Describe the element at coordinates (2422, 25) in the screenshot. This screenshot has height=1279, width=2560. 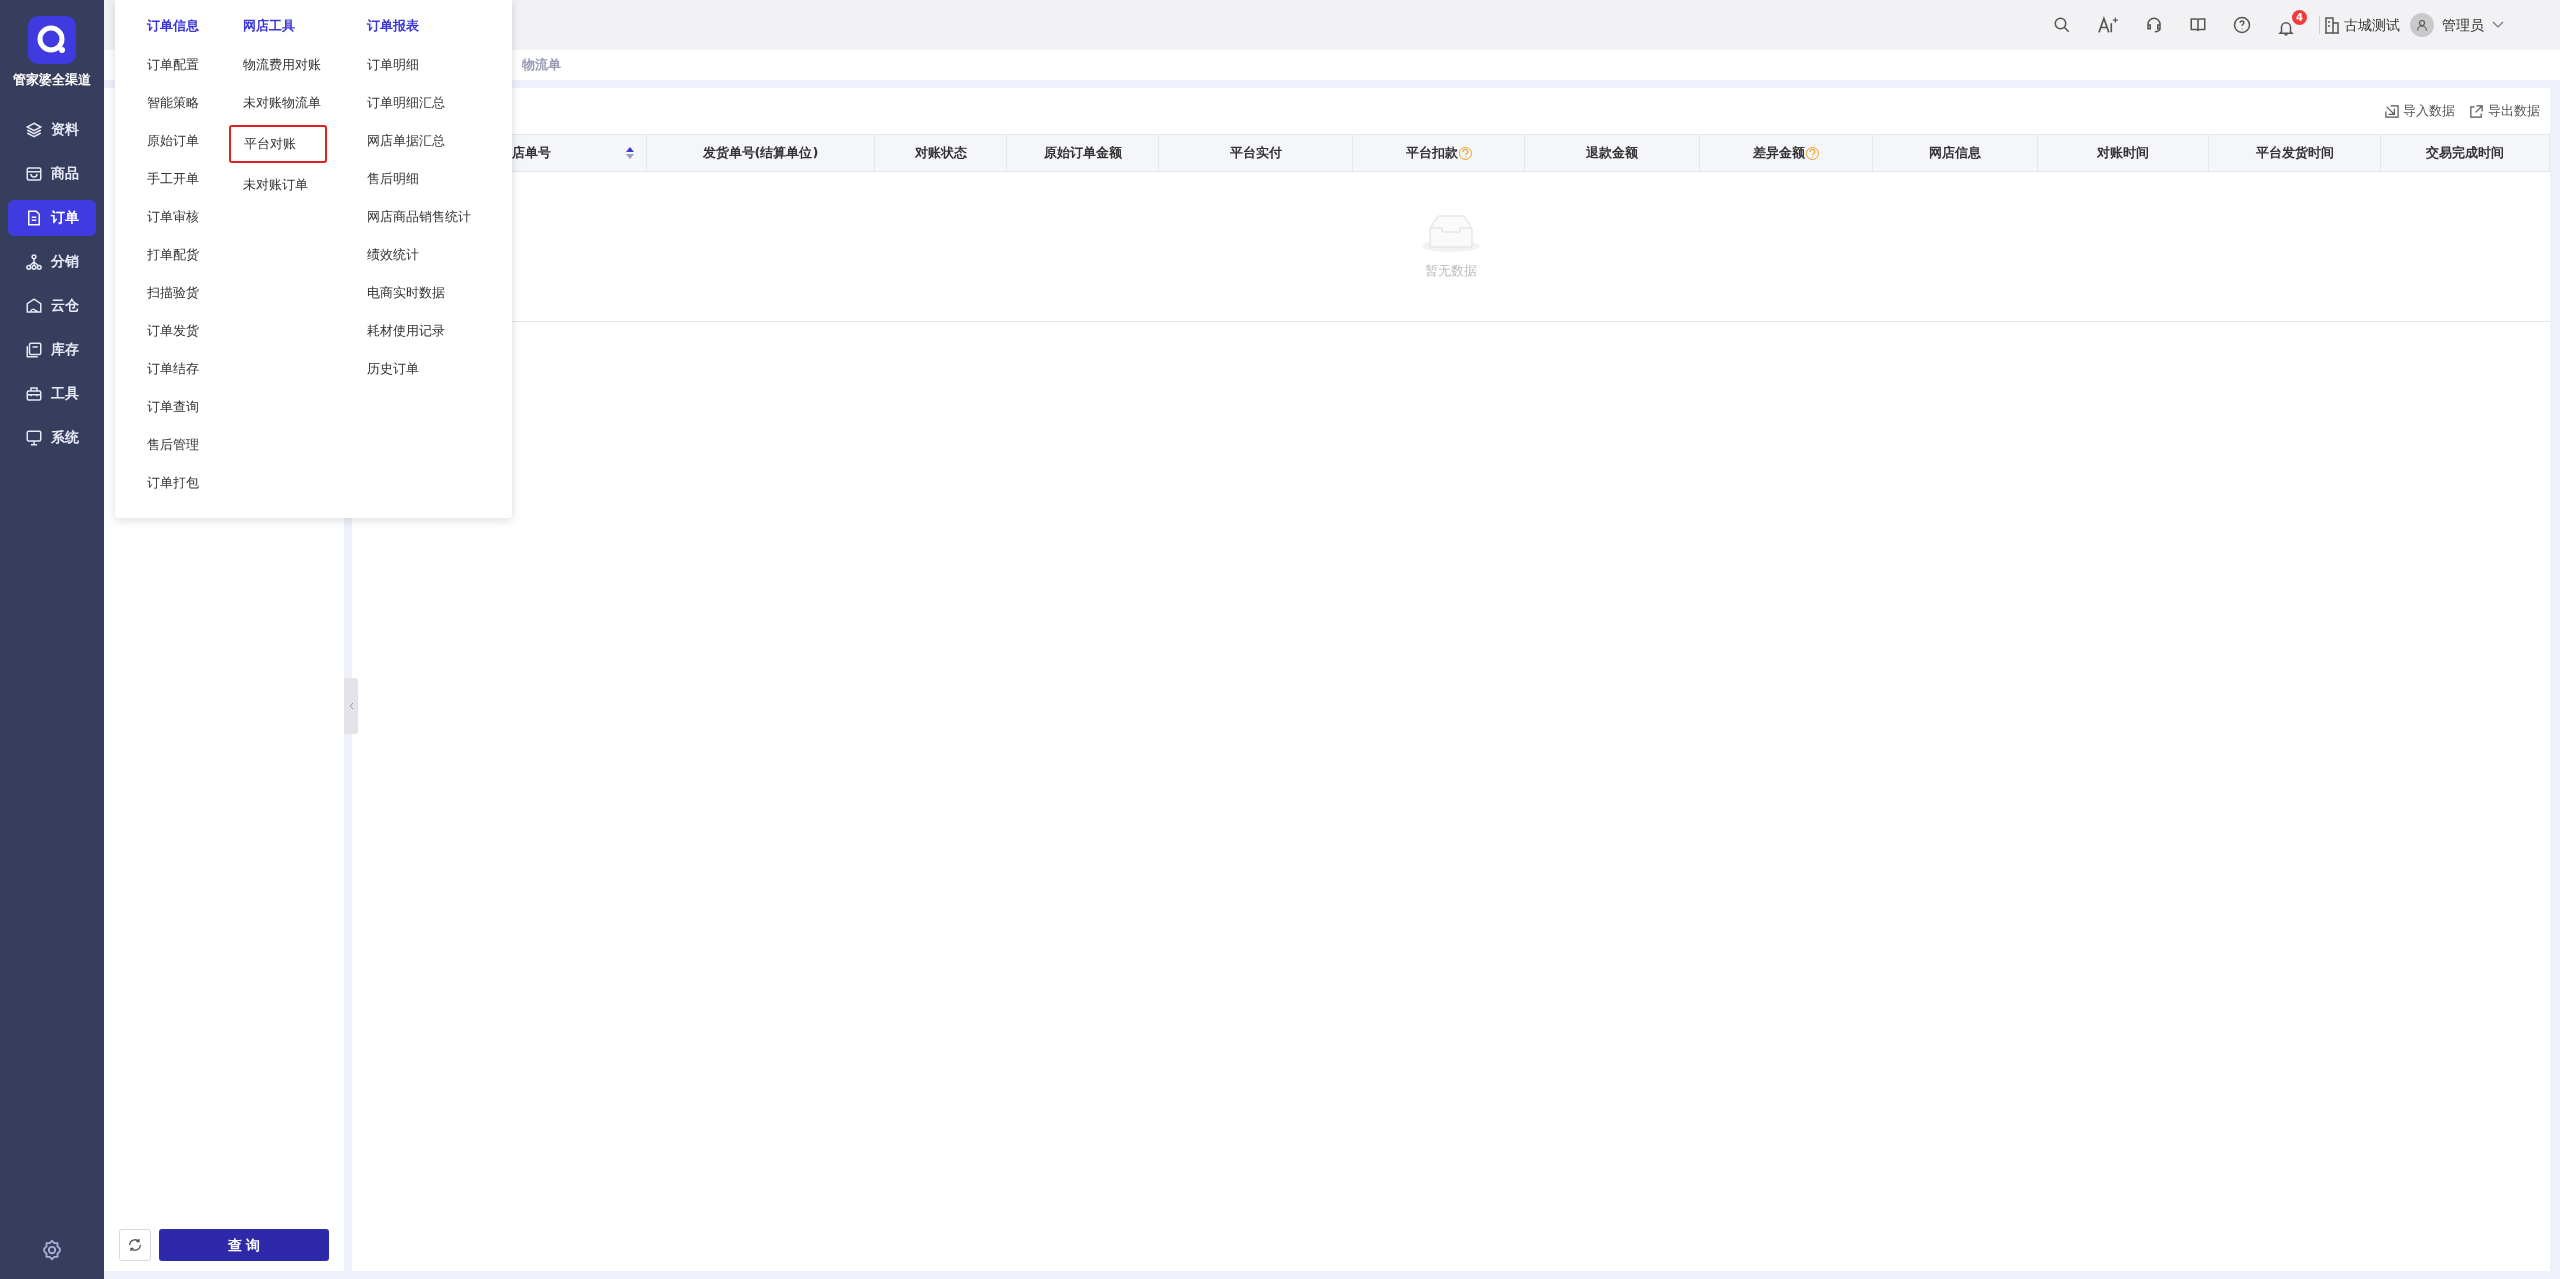
I see `avatar-icon` at that location.